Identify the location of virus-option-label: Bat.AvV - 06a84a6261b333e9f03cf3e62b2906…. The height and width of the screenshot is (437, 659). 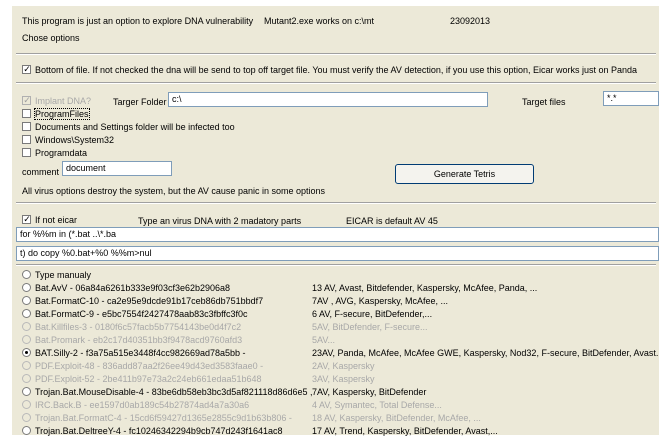
(133, 288).